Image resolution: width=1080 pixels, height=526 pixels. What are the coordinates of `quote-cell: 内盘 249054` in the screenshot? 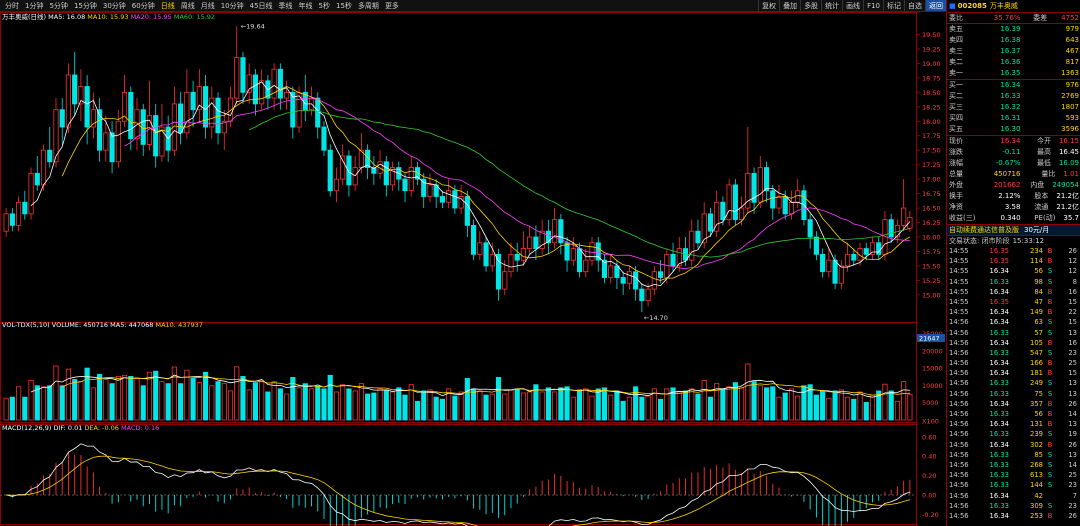 It's located at (1050, 185).